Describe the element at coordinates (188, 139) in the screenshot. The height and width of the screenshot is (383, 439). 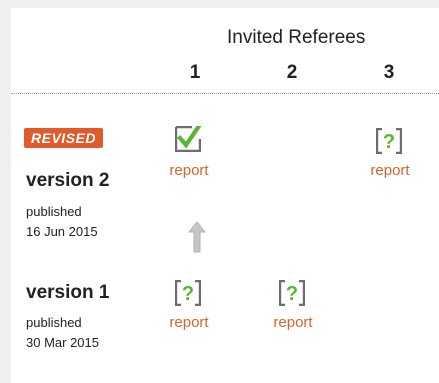
I see `checkmark-icon` at that location.